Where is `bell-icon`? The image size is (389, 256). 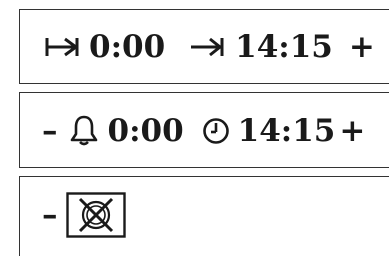
bell-icon is located at coordinates (84, 131).